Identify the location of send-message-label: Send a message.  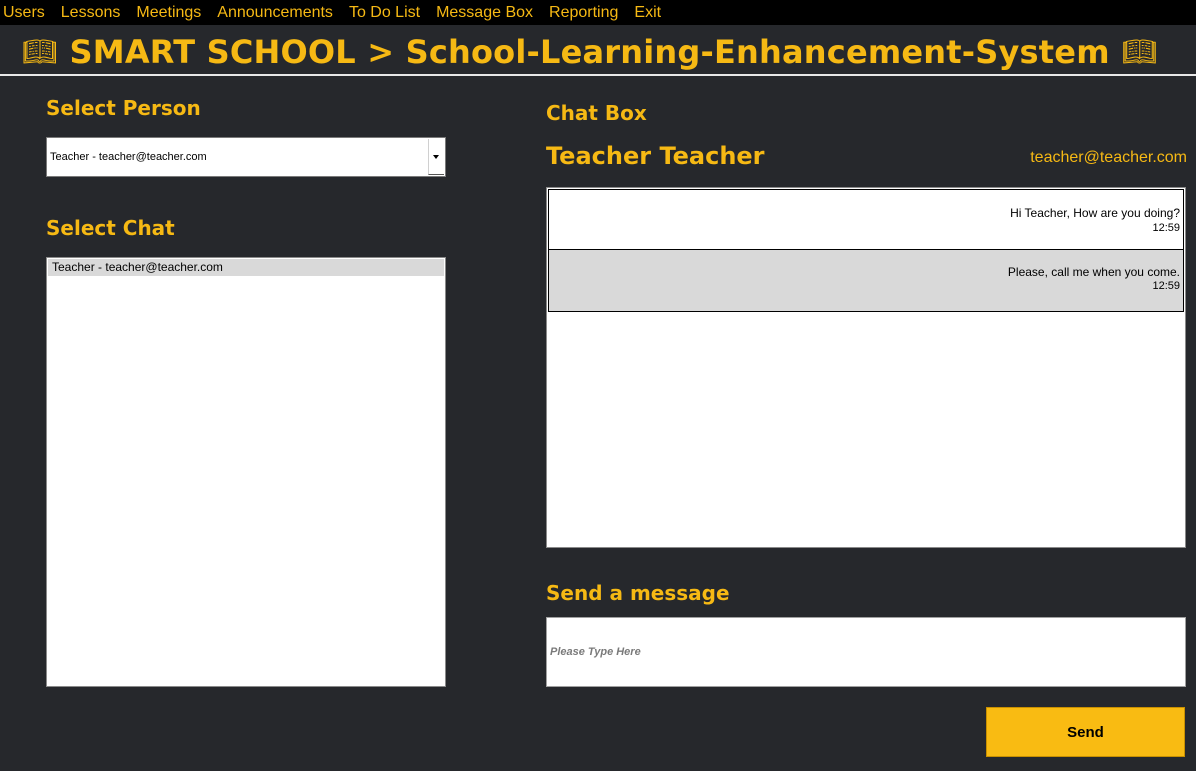
(638, 593).